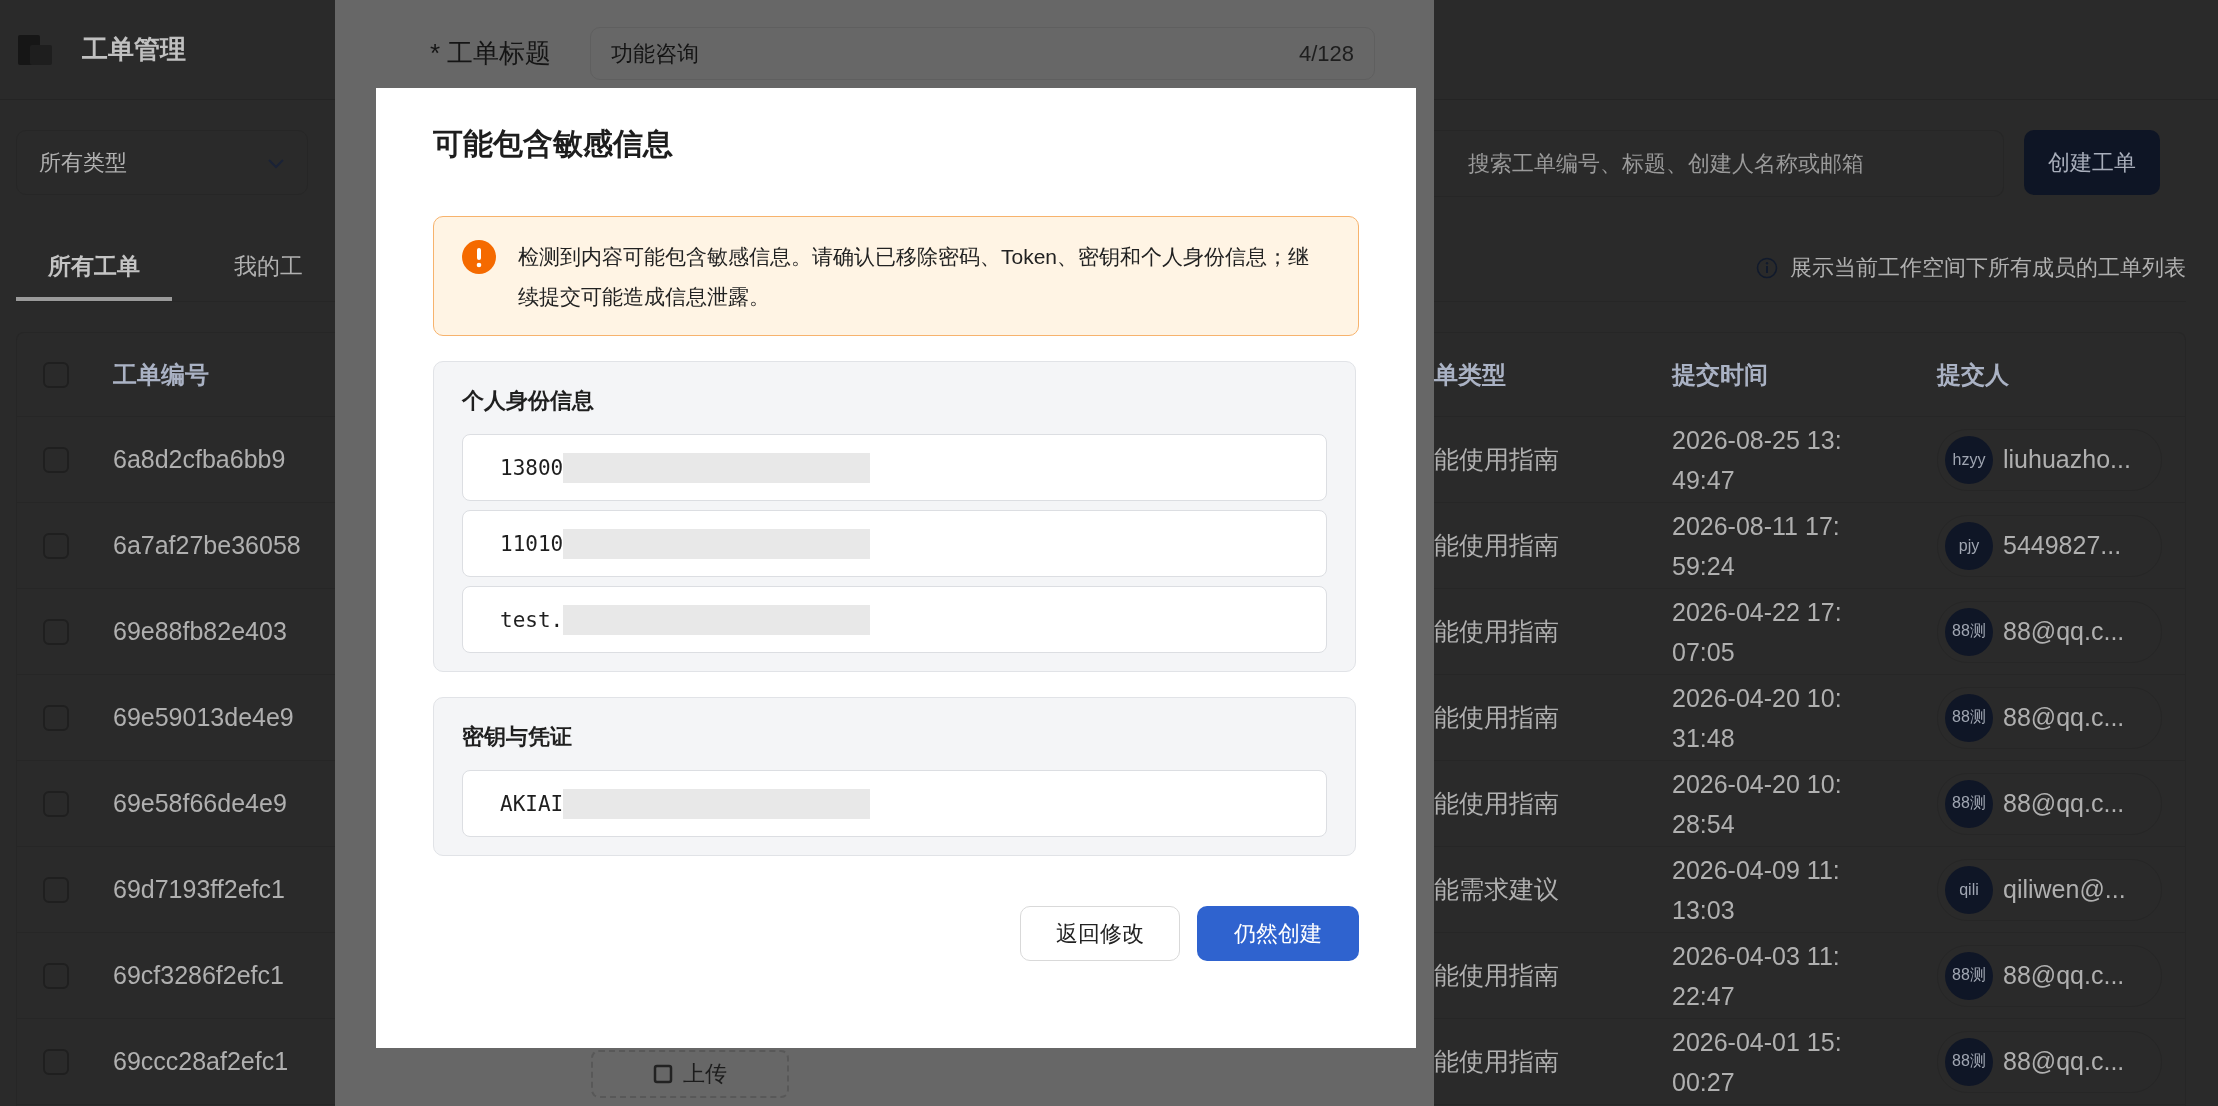 This screenshot has height=1106, width=2218. I want to click on detected-item: 11010, so click(894, 543).